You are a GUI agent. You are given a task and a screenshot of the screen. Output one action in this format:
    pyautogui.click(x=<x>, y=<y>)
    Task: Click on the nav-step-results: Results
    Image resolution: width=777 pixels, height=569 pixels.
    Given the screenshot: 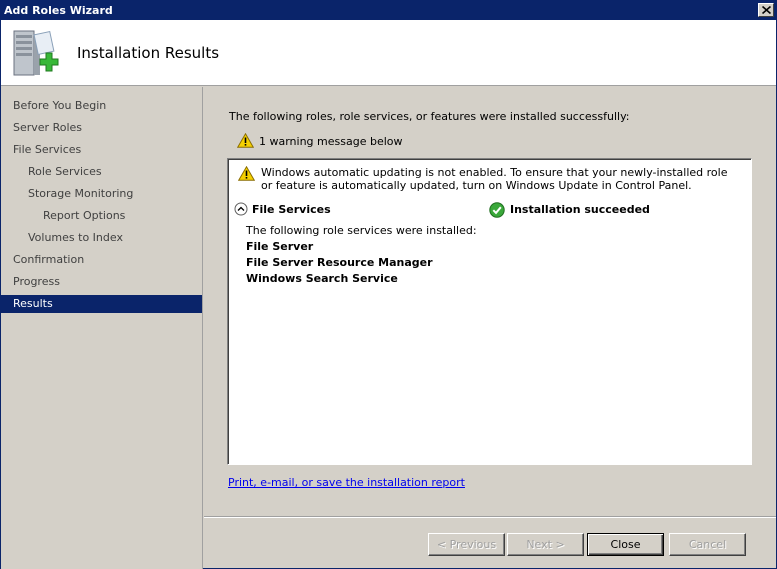 What is the action you would take?
    pyautogui.click(x=101, y=304)
    